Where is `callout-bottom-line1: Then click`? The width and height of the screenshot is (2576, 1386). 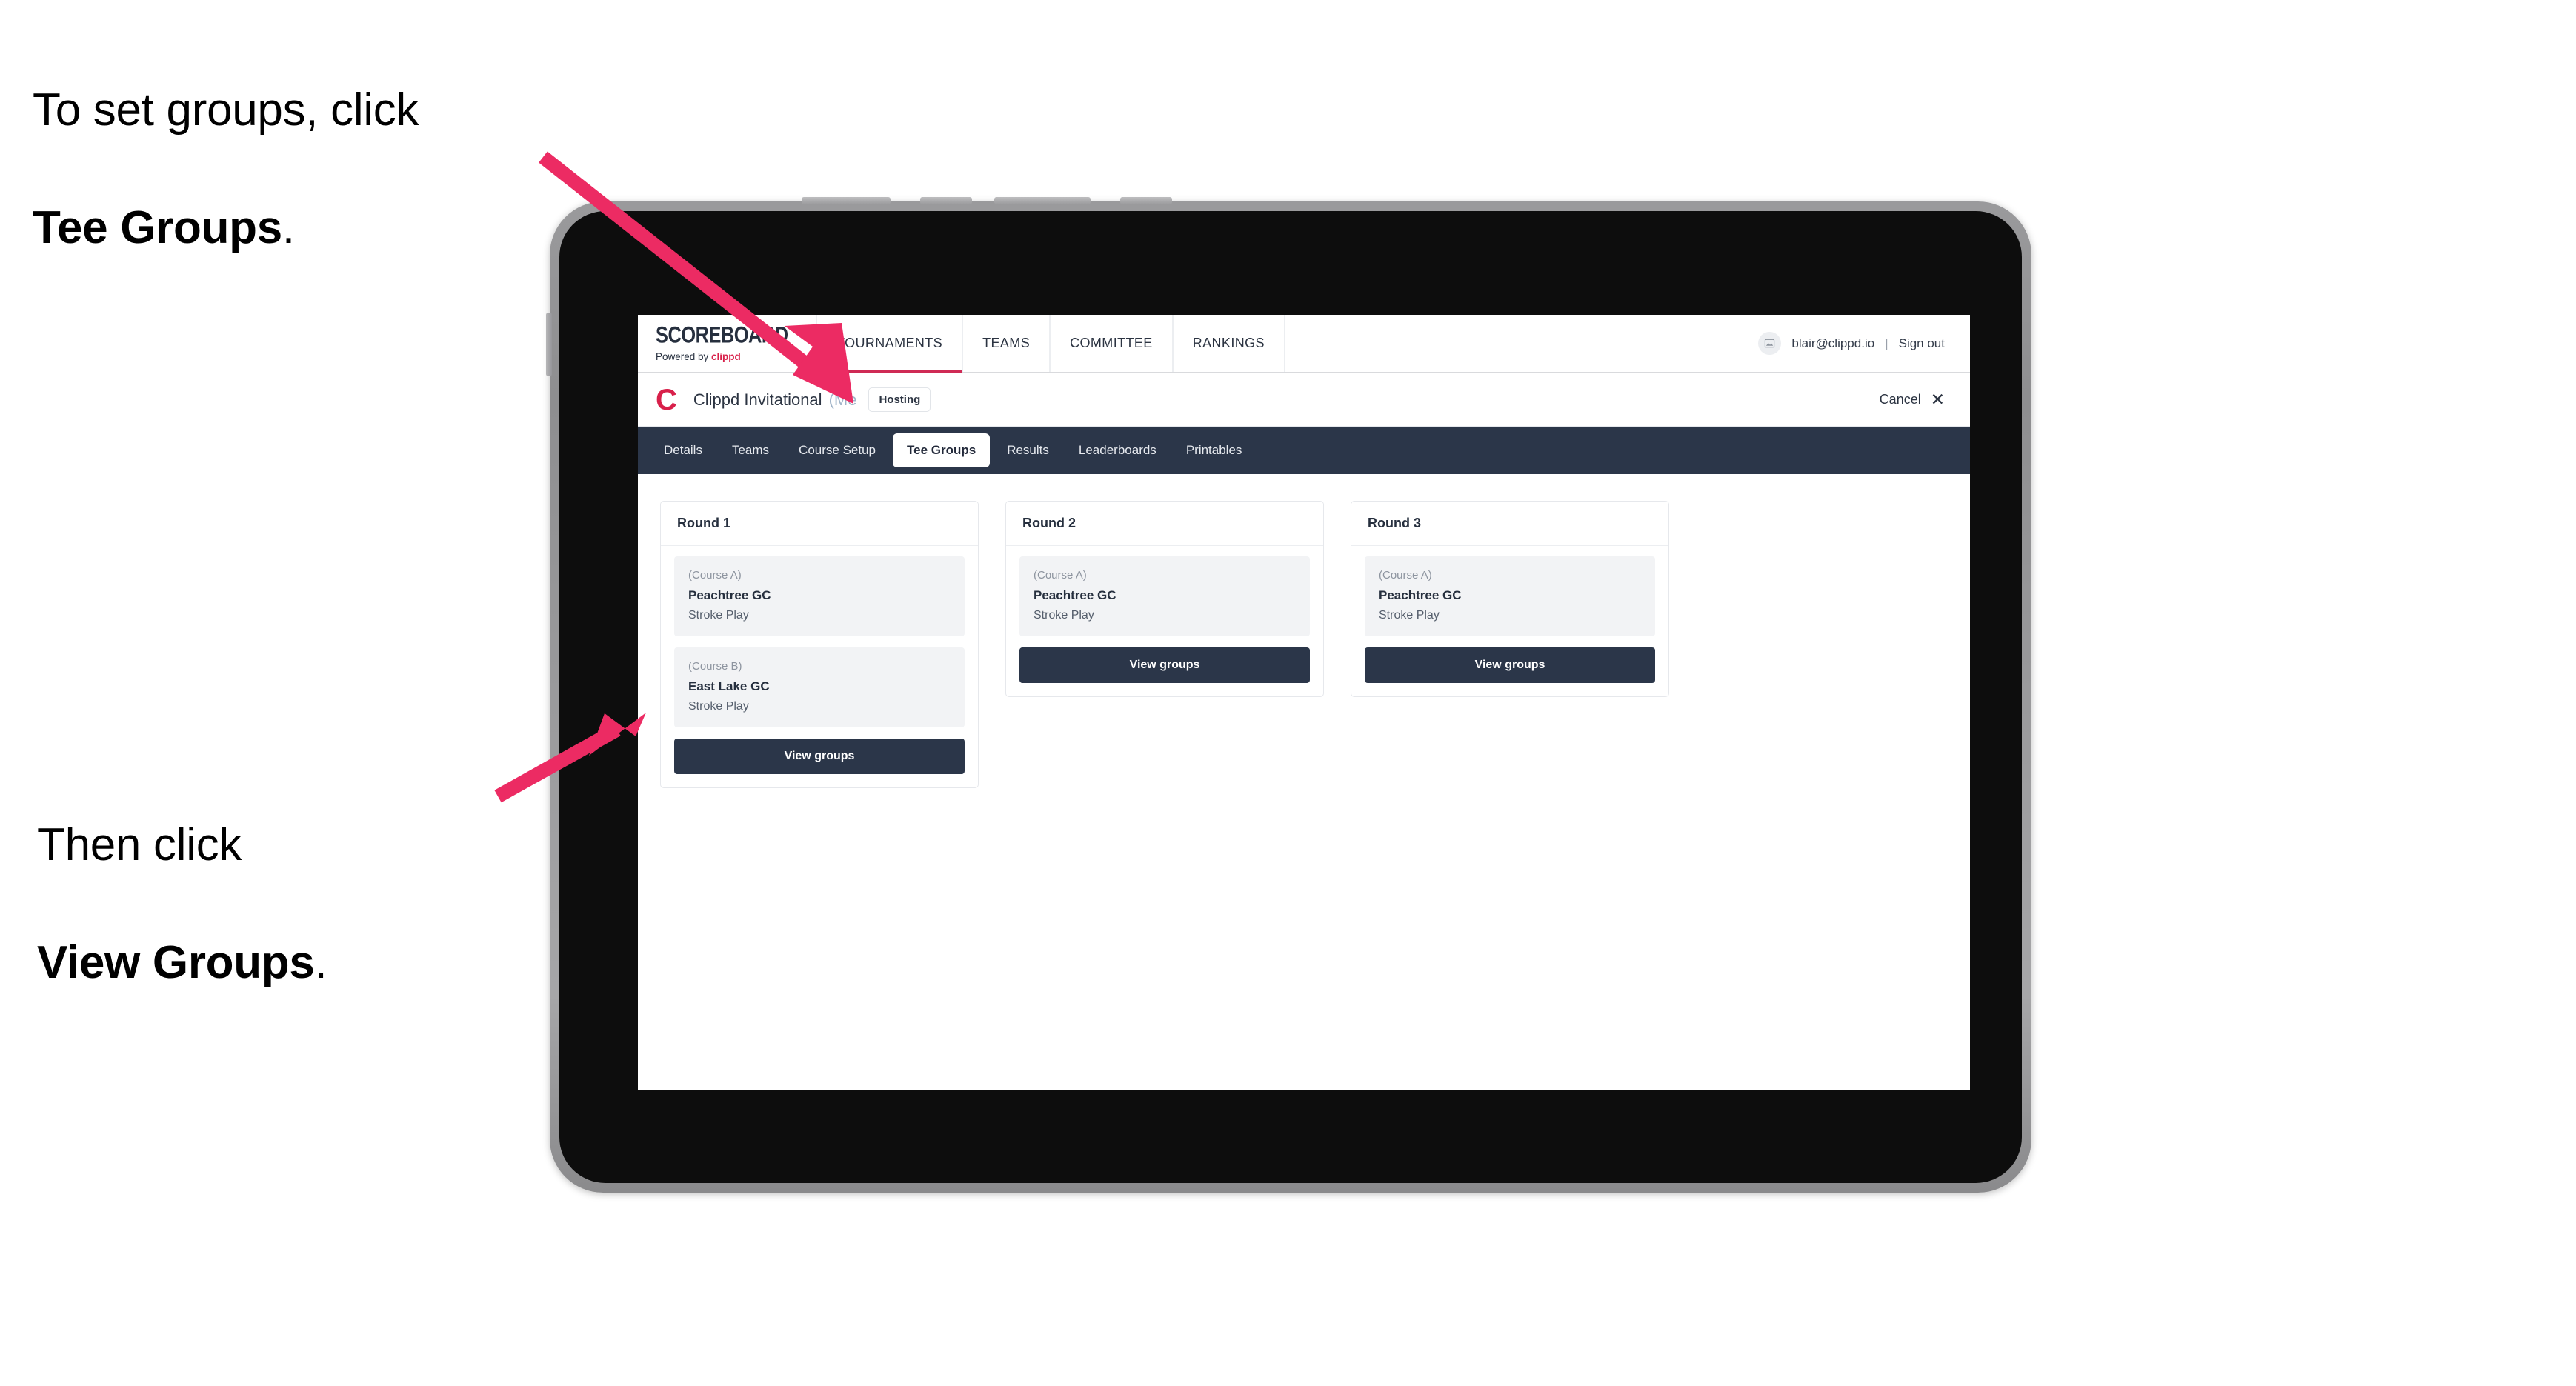 callout-bottom-line1: Then click is located at coordinates (139, 845).